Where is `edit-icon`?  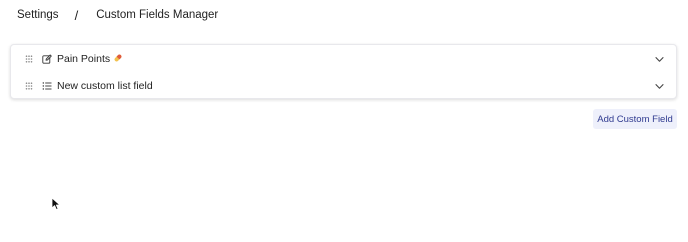 edit-icon is located at coordinates (47, 59).